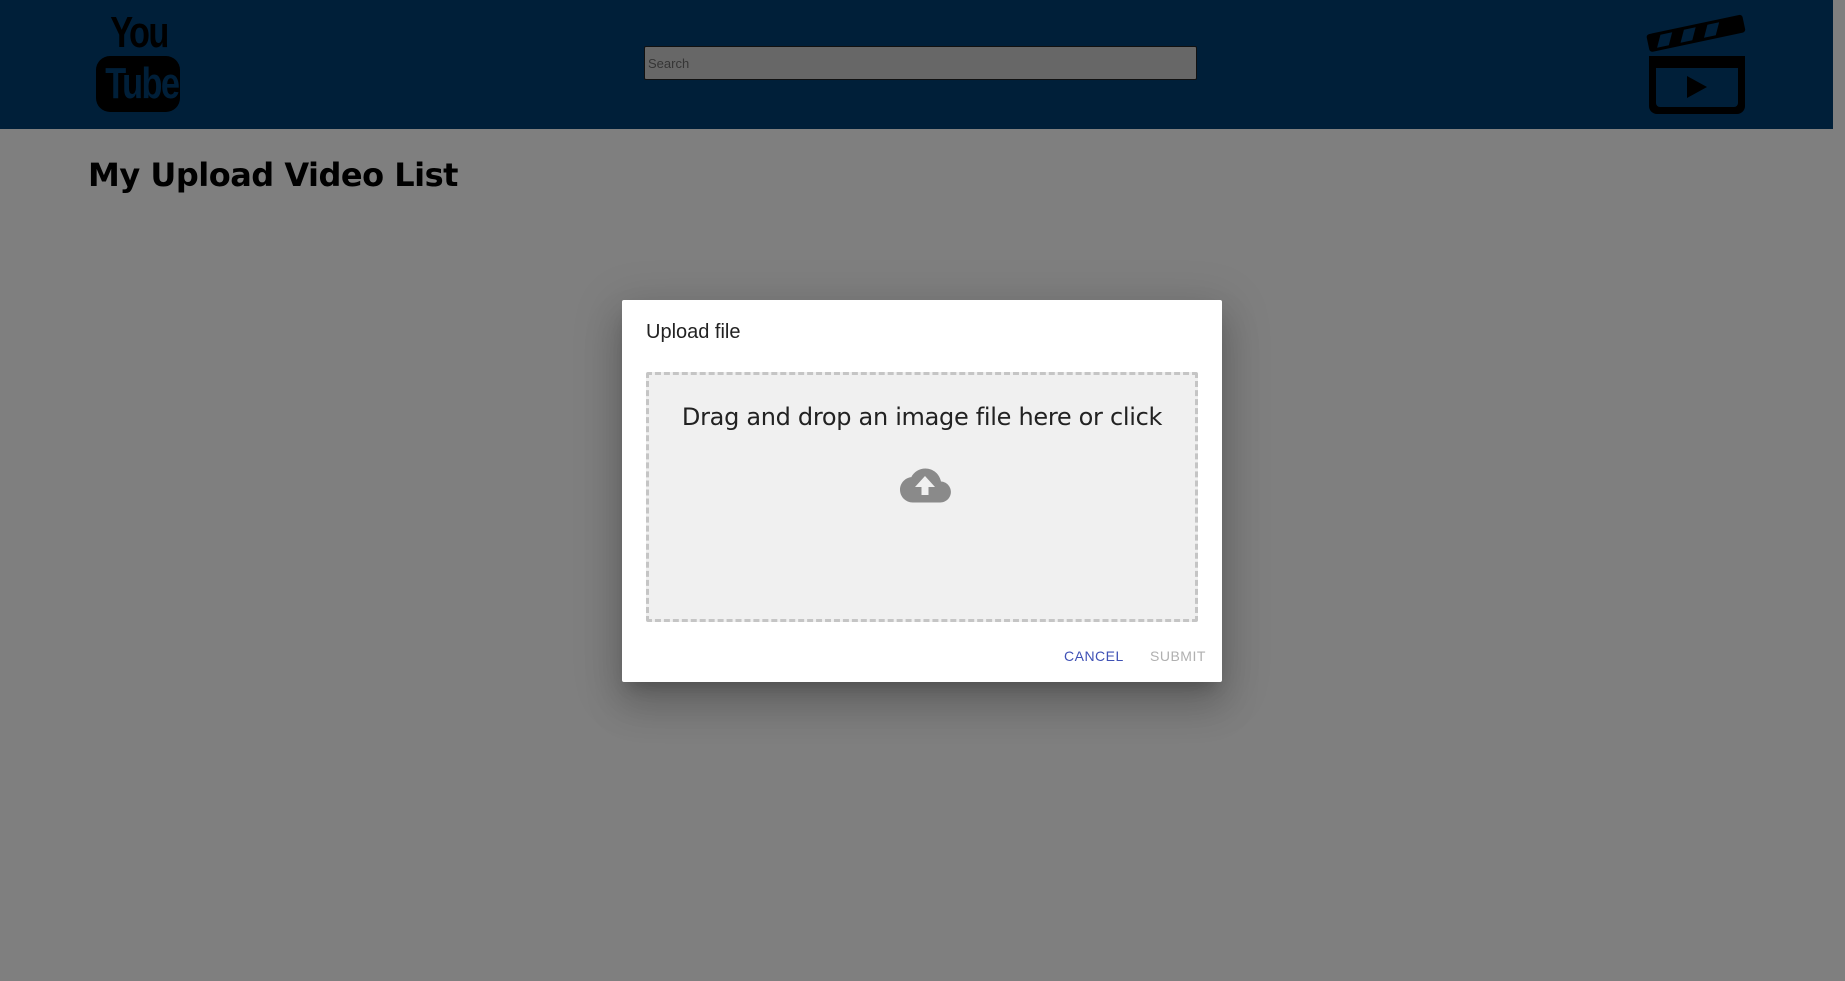  What do you see at coordinates (922, 656) in the screenshot?
I see `dialog-actions: CANCEL SUBMIT` at bounding box center [922, 656].